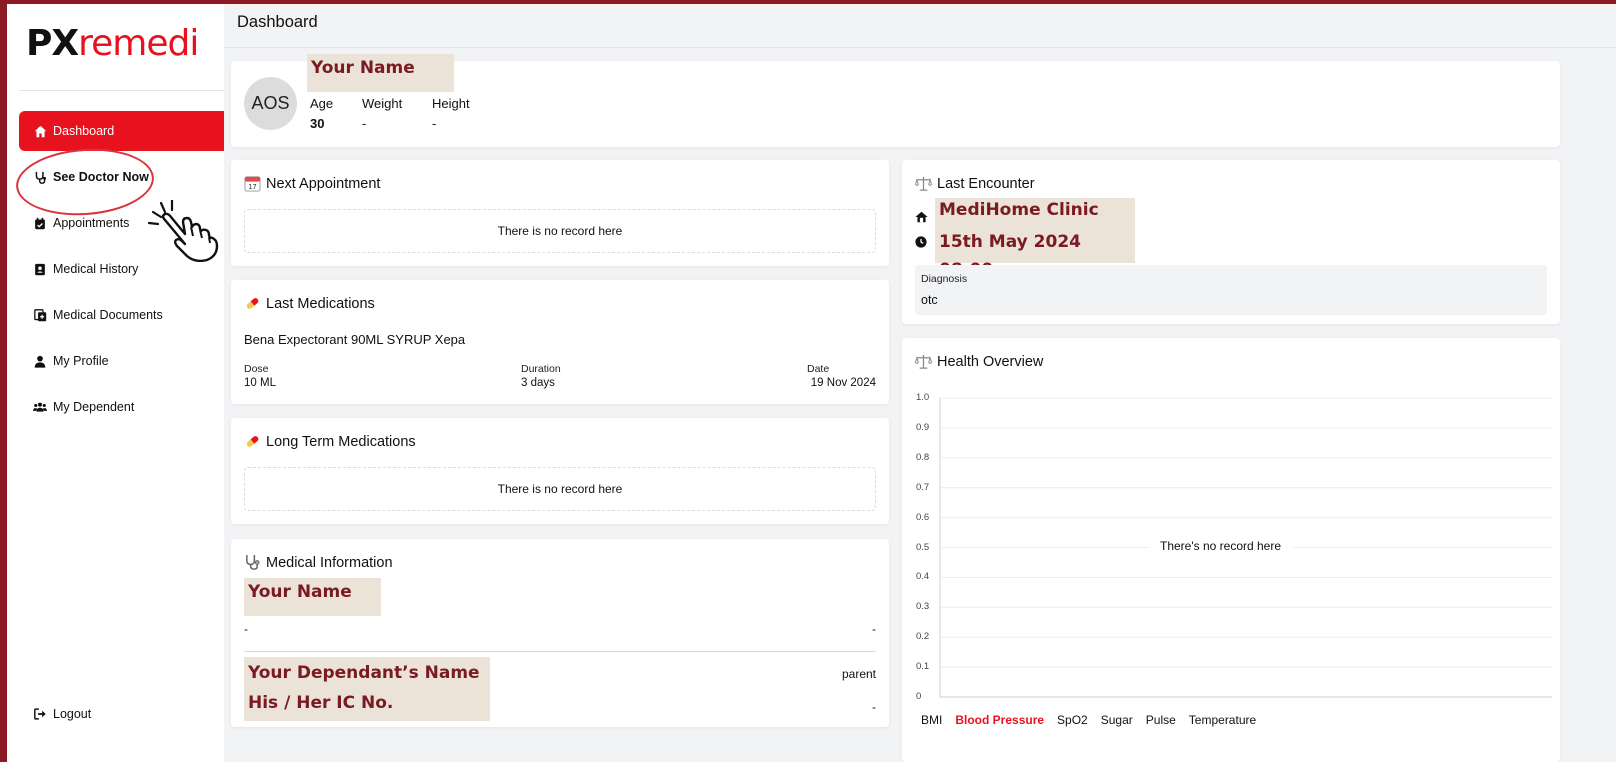 The width and height of the screenshot is (1616, 762). Describe the element at coordinates (121, 131) in the screenshot. I see `sidebar-item-dashboard: Dashboard` at that location.